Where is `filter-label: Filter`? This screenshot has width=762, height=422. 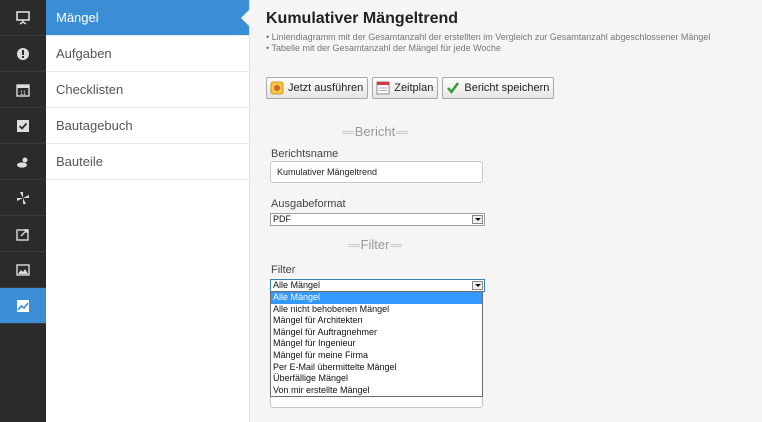 filter-label: Filter is located at coordinates (283, 270).